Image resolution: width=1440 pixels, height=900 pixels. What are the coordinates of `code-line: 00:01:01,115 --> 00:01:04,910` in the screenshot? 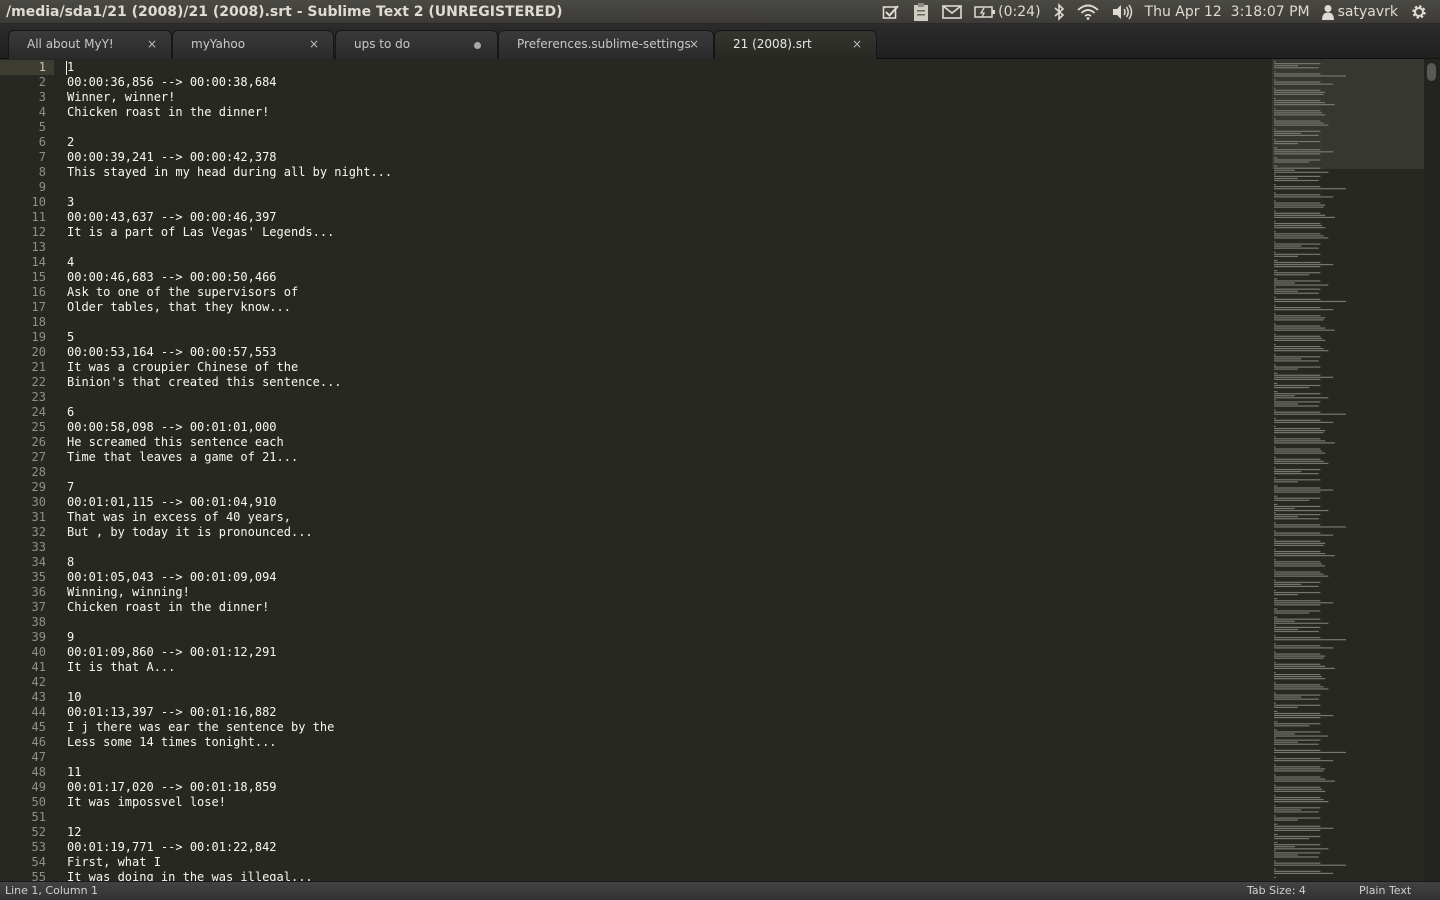 It's located at (664, 502).